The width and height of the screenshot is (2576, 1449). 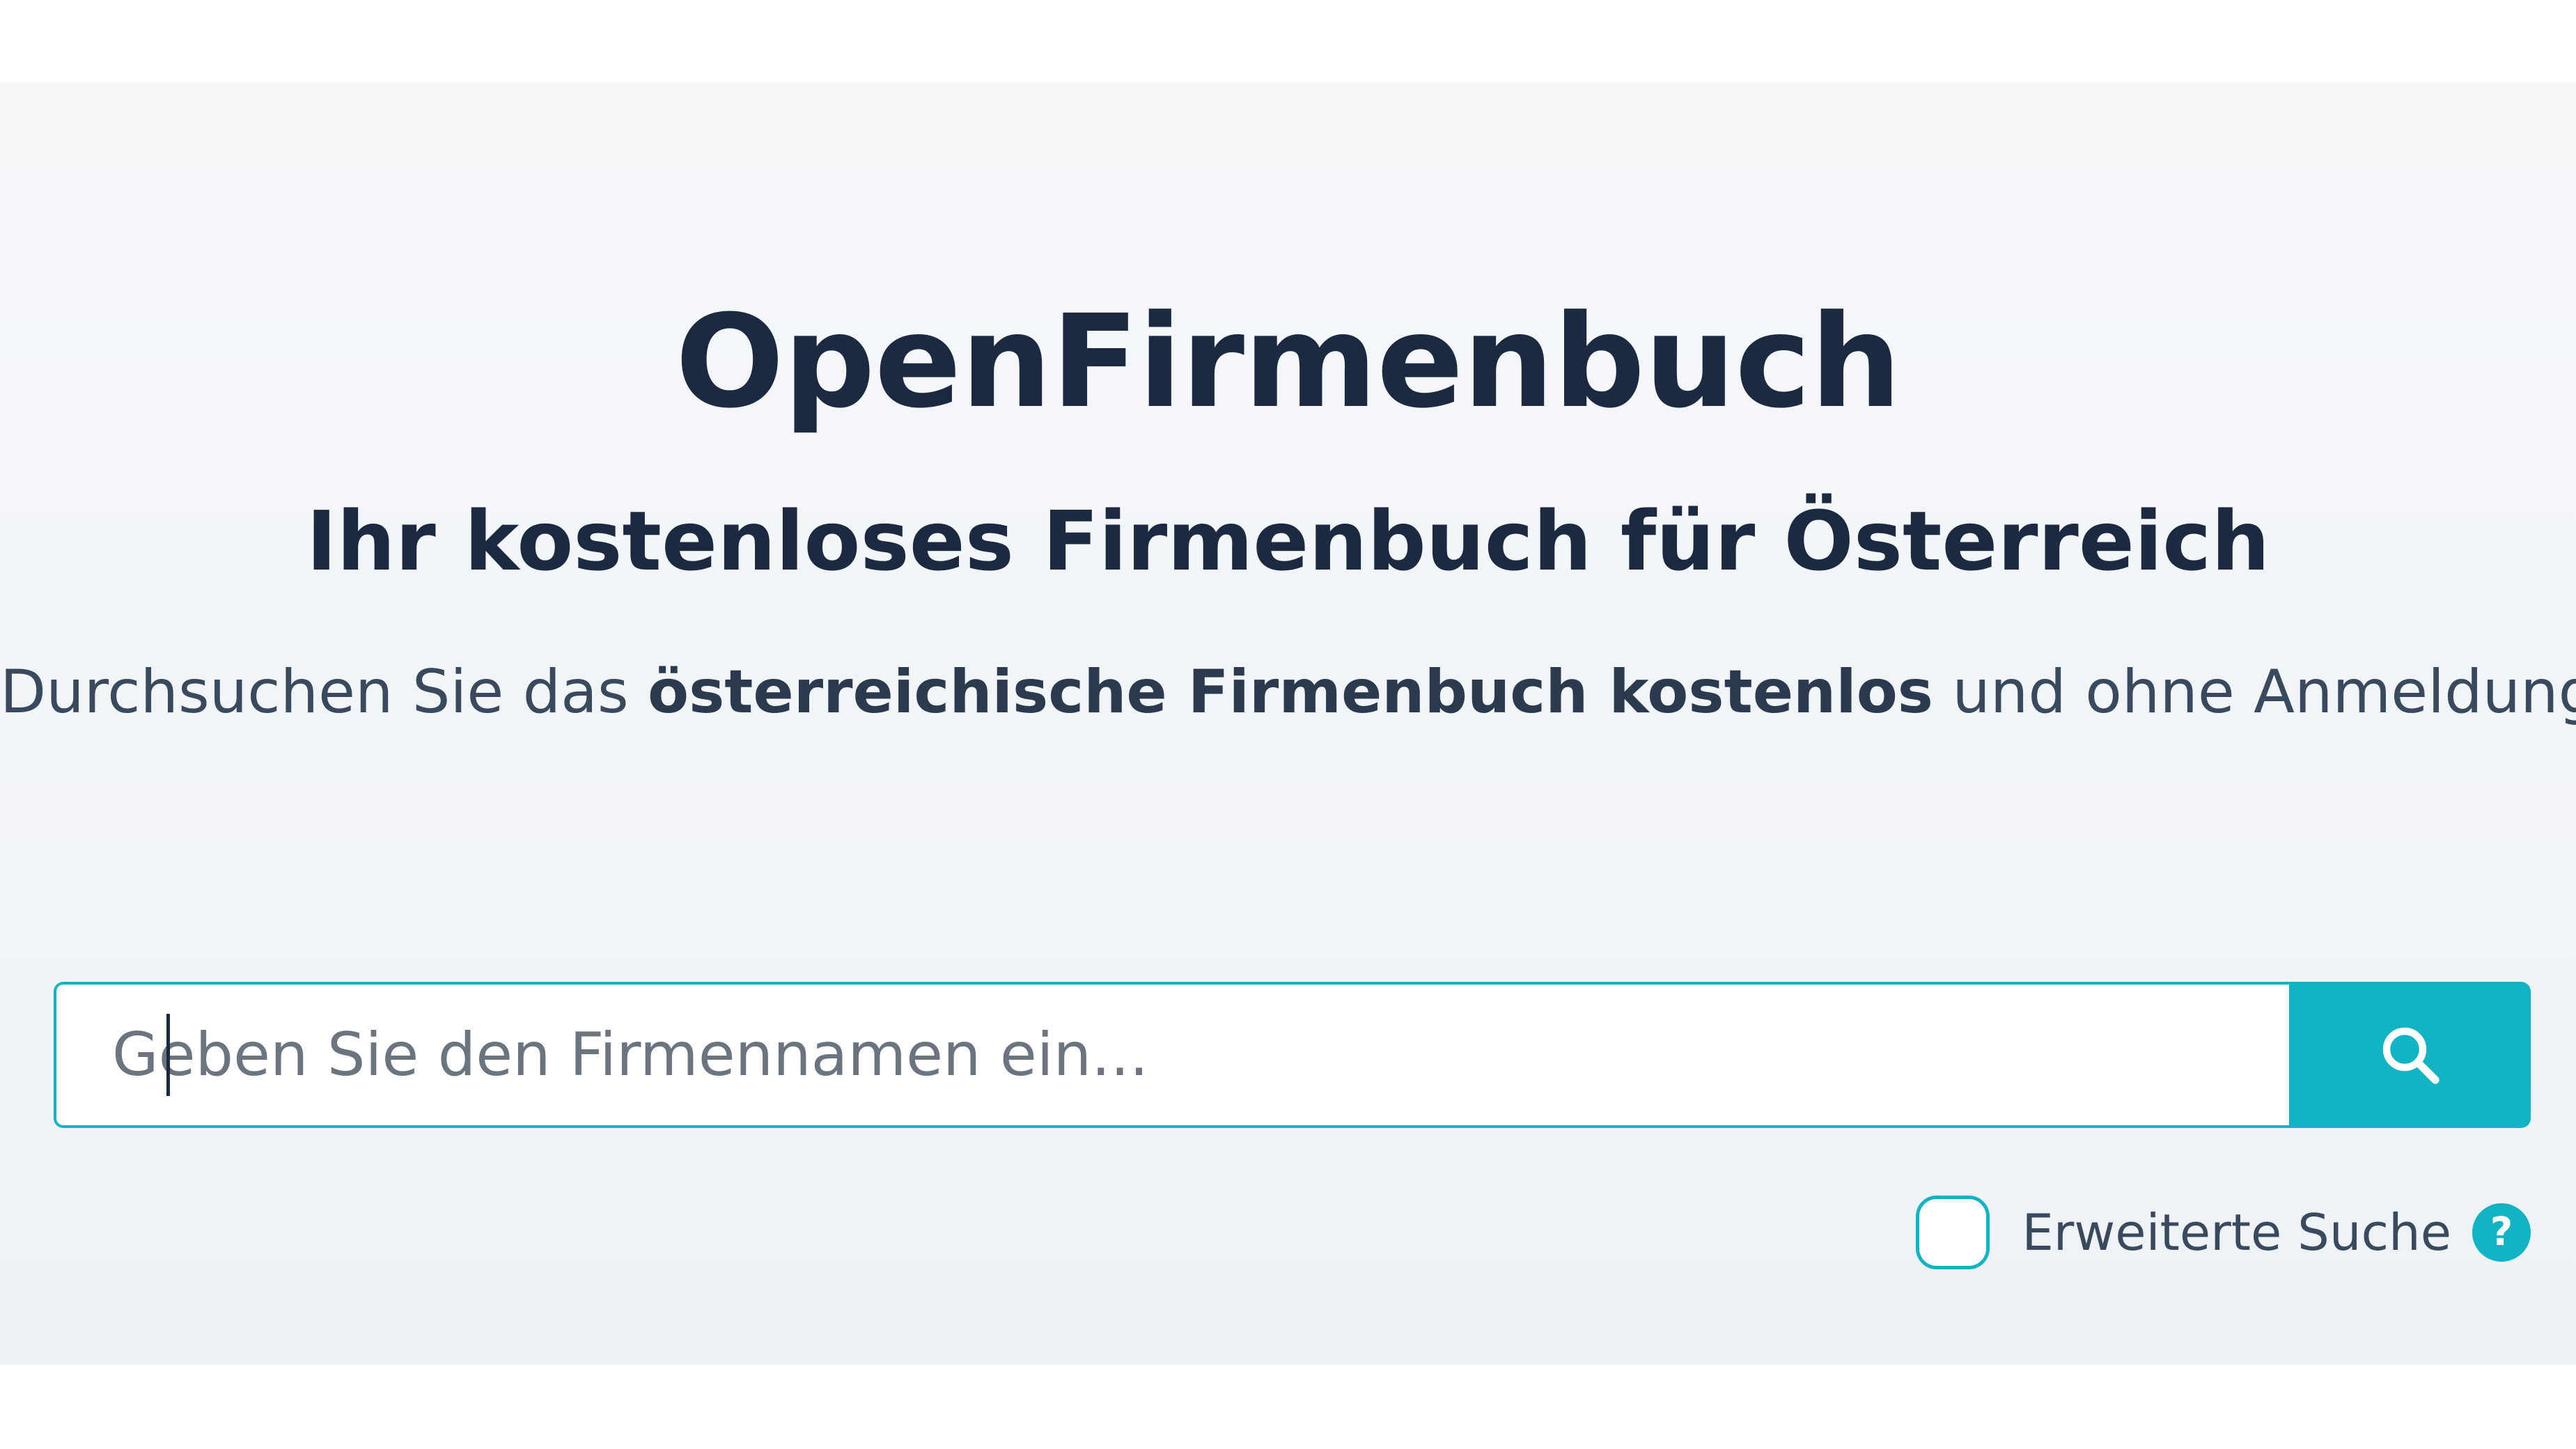 What do you see at coordinates (324, 692) in the screenshot?
I see `description-prefix: Durchsuchen Sie das` at bounding box center [324, 692].